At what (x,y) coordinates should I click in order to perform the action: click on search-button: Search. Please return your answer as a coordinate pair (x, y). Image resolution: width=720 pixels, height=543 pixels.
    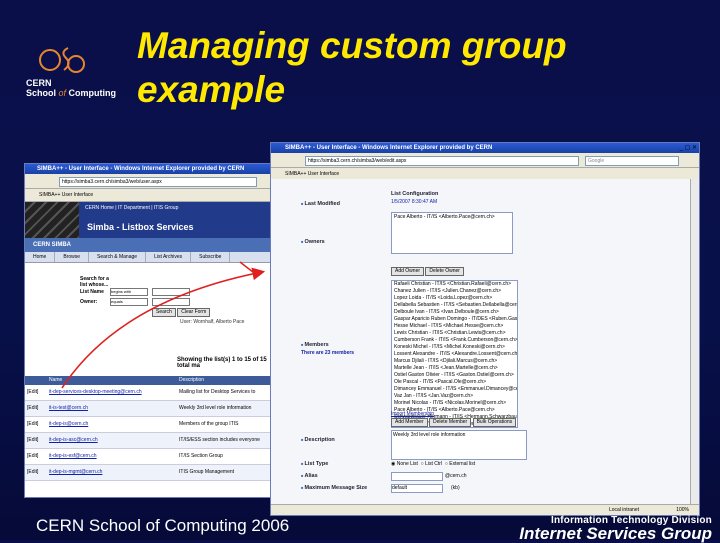
    Looking at the image, I should click on (164, 312).